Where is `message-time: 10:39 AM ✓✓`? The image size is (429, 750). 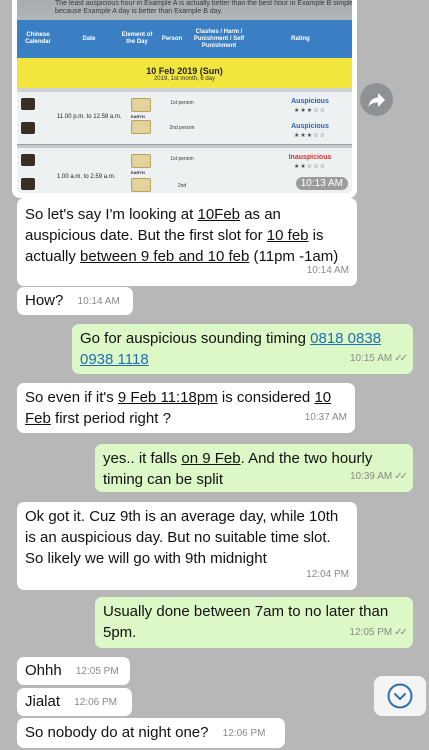
message-time: 10:39 AM ✓✓ is located at coordinates (378, 476).